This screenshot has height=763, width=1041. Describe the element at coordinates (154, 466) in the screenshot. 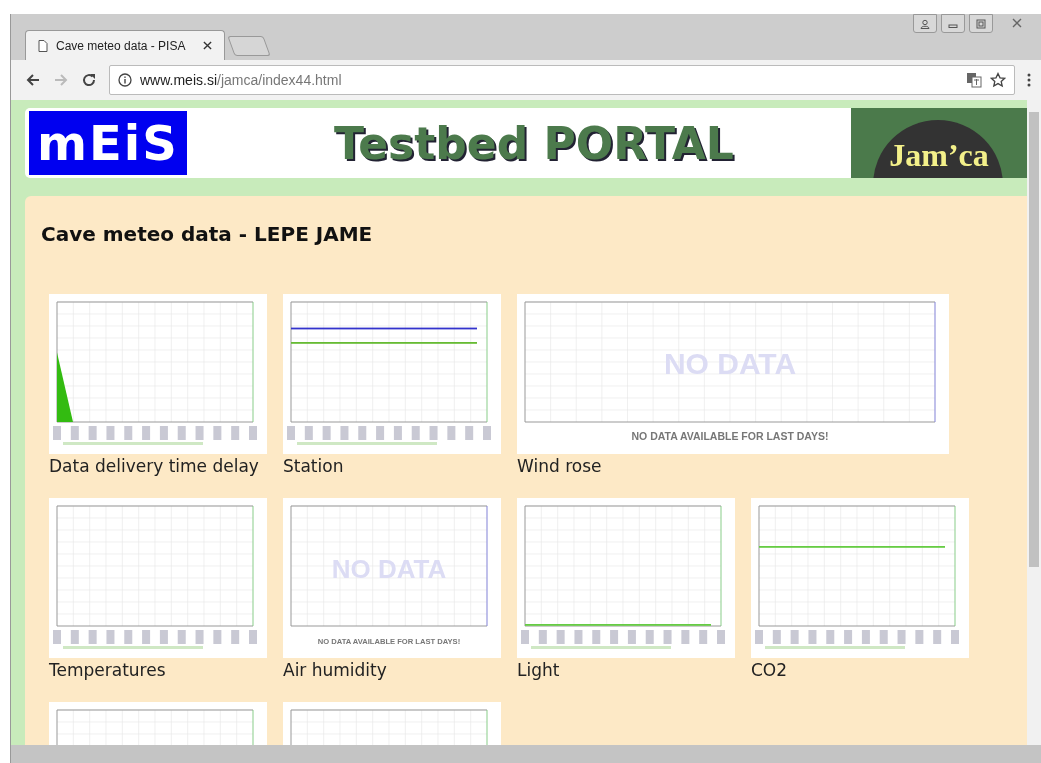

I see `chart-caption: Data delivery time delay` at that location.